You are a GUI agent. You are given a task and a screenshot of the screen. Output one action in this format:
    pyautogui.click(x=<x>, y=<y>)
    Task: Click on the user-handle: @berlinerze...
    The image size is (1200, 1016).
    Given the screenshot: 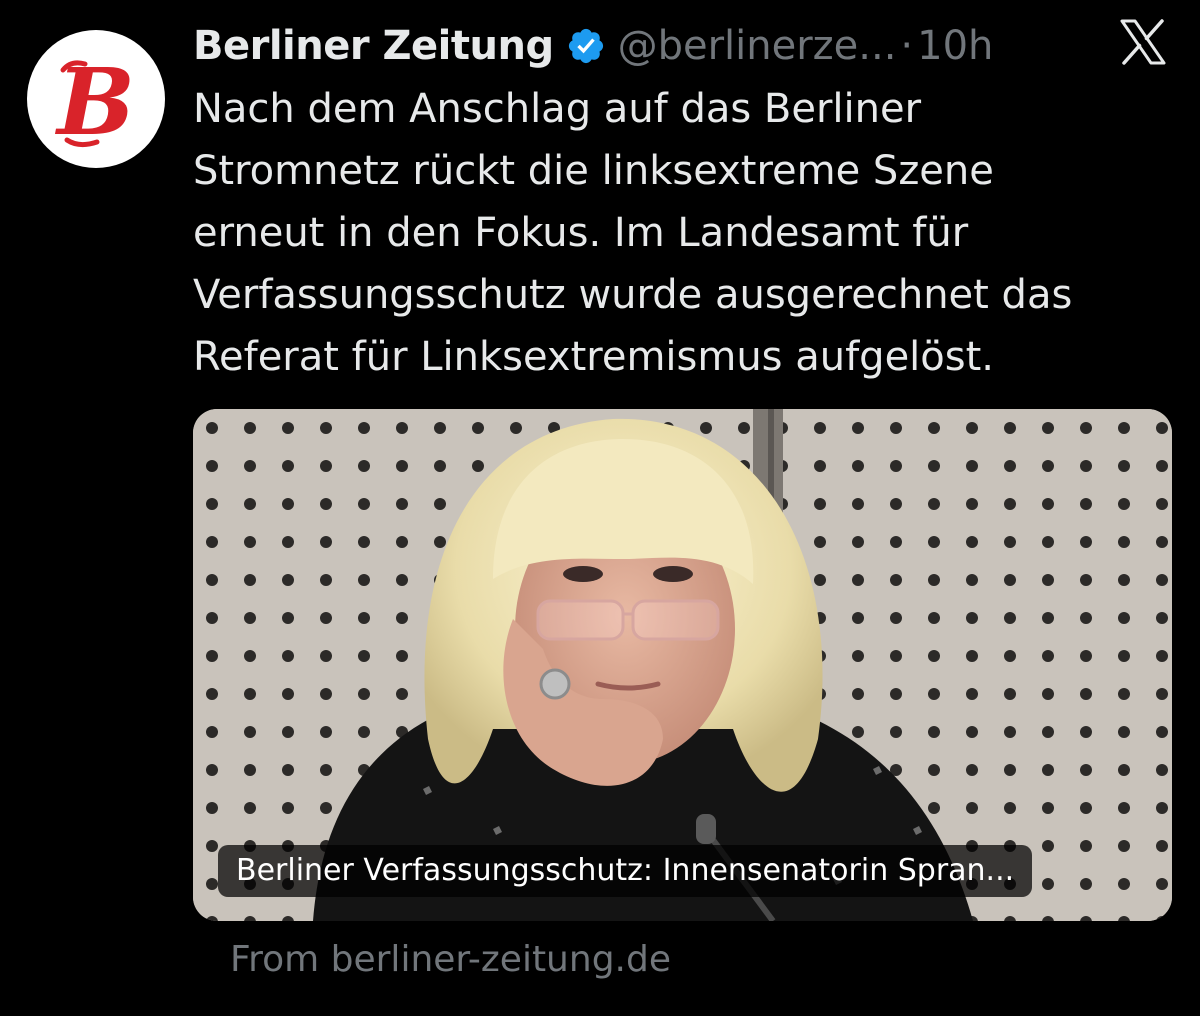 What is the action you would take?
    pyautogui.click(x=757, y=46)
    